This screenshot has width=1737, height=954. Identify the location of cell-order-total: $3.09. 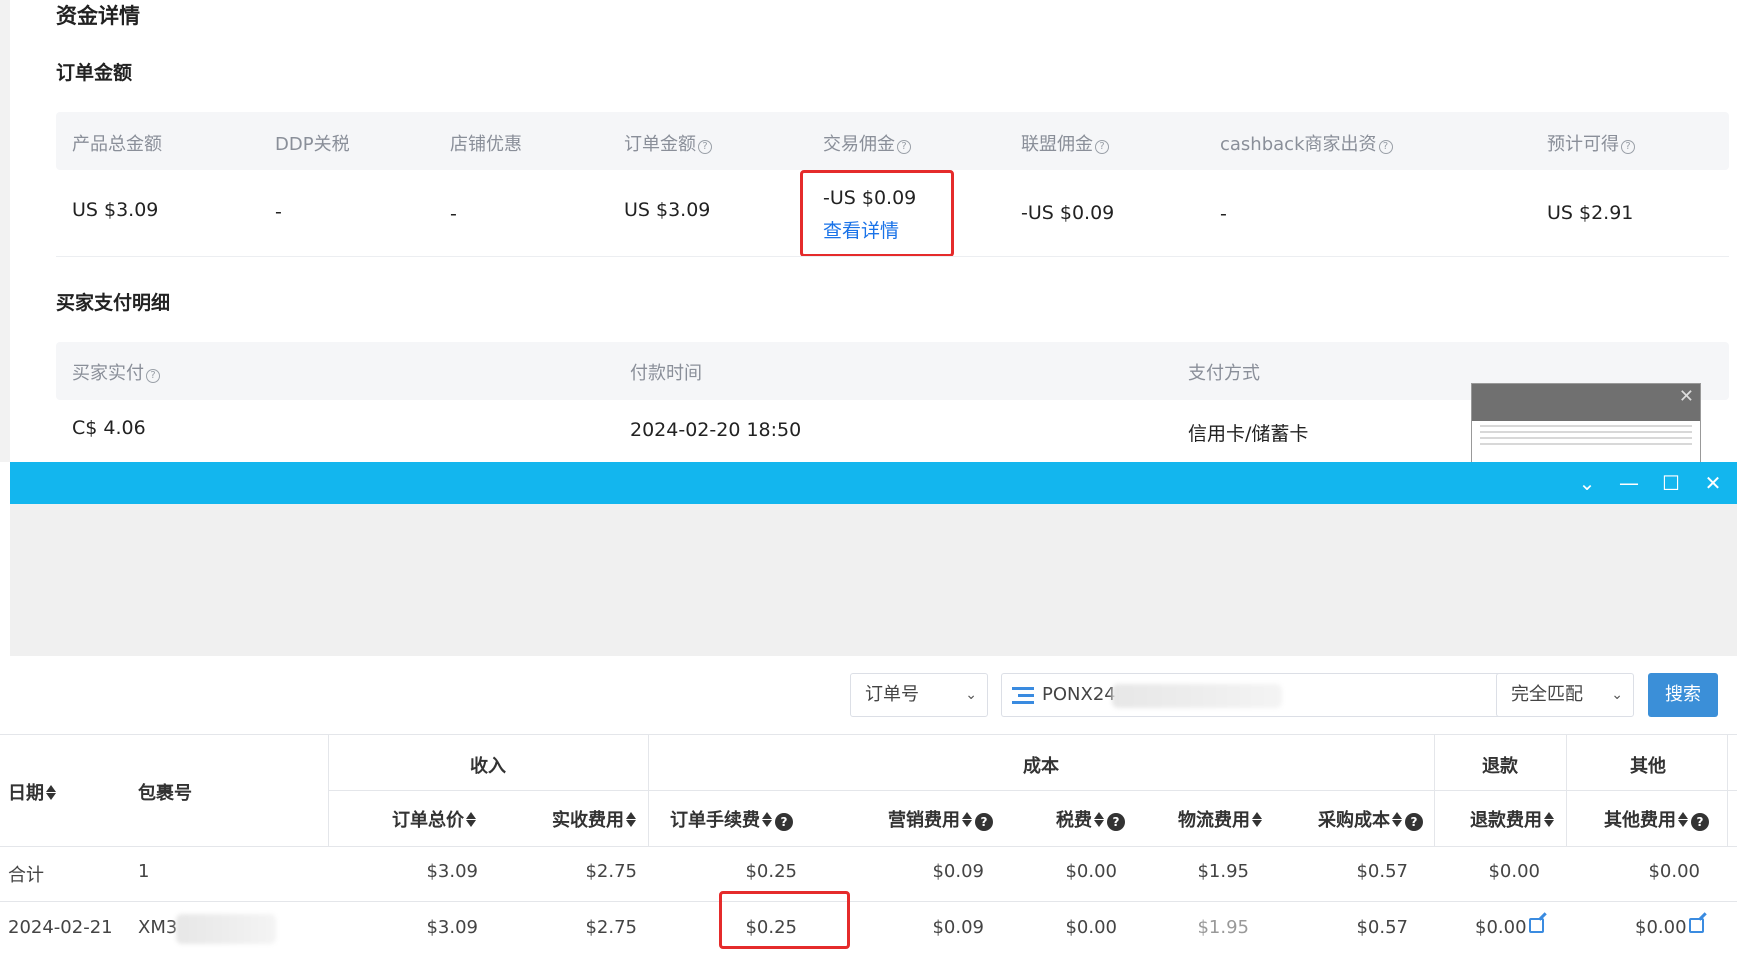
(452, 871).